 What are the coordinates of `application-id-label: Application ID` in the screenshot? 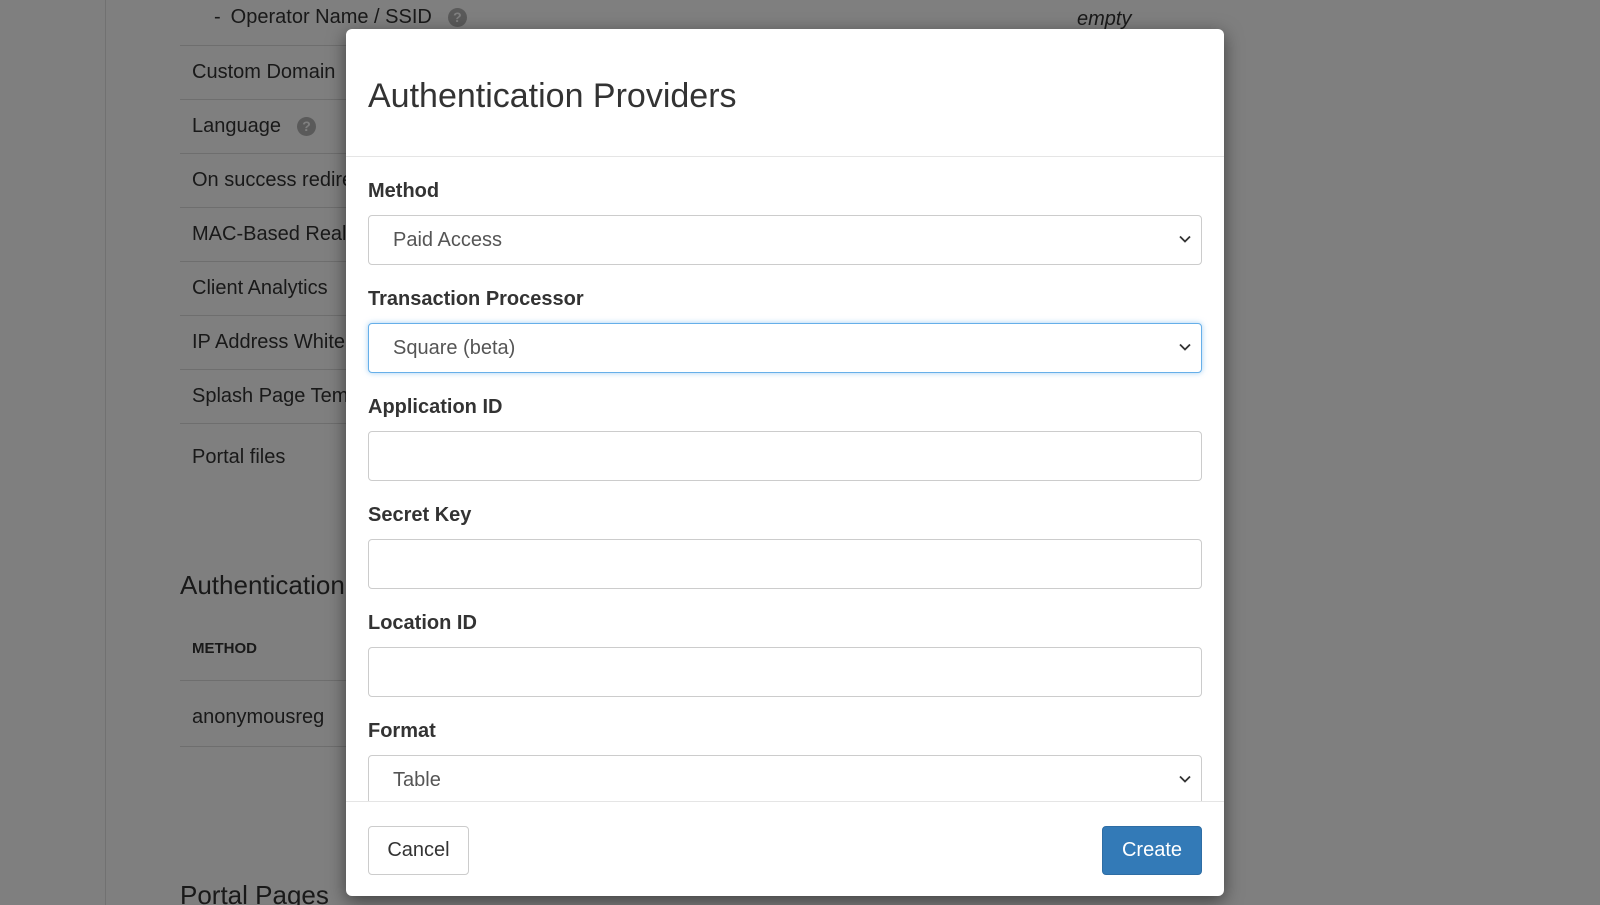 It's located at (435, 407).